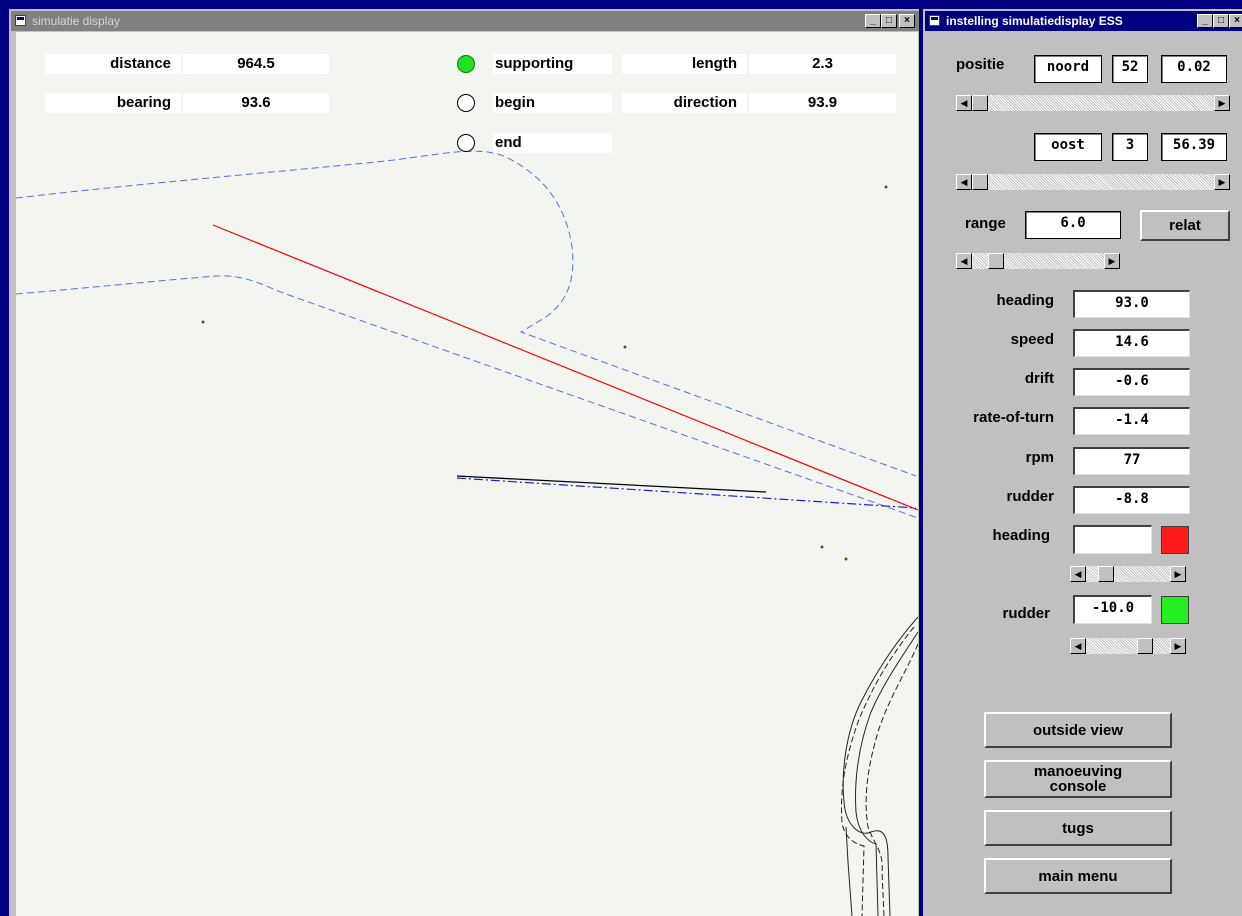 This screenshot has height=916, width=1242. Describe the element at coordinates (1131, 382) in the screenshot. I see `drift-readout-value: -0.6` at that location.